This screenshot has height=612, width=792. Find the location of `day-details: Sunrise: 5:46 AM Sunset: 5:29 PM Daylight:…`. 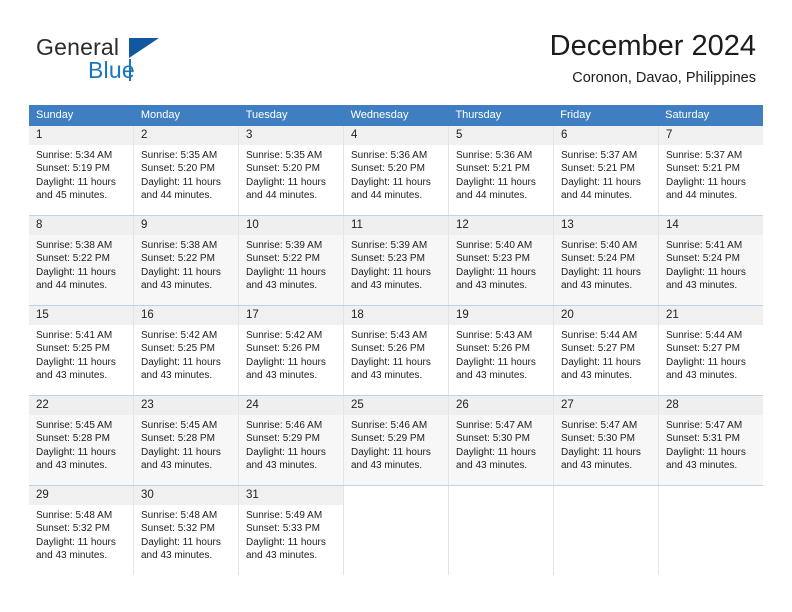

day-details: Sunrise: 5:46 AM Sunset: 5:29 PM Daylight:… is located at coordinates (396, 444).